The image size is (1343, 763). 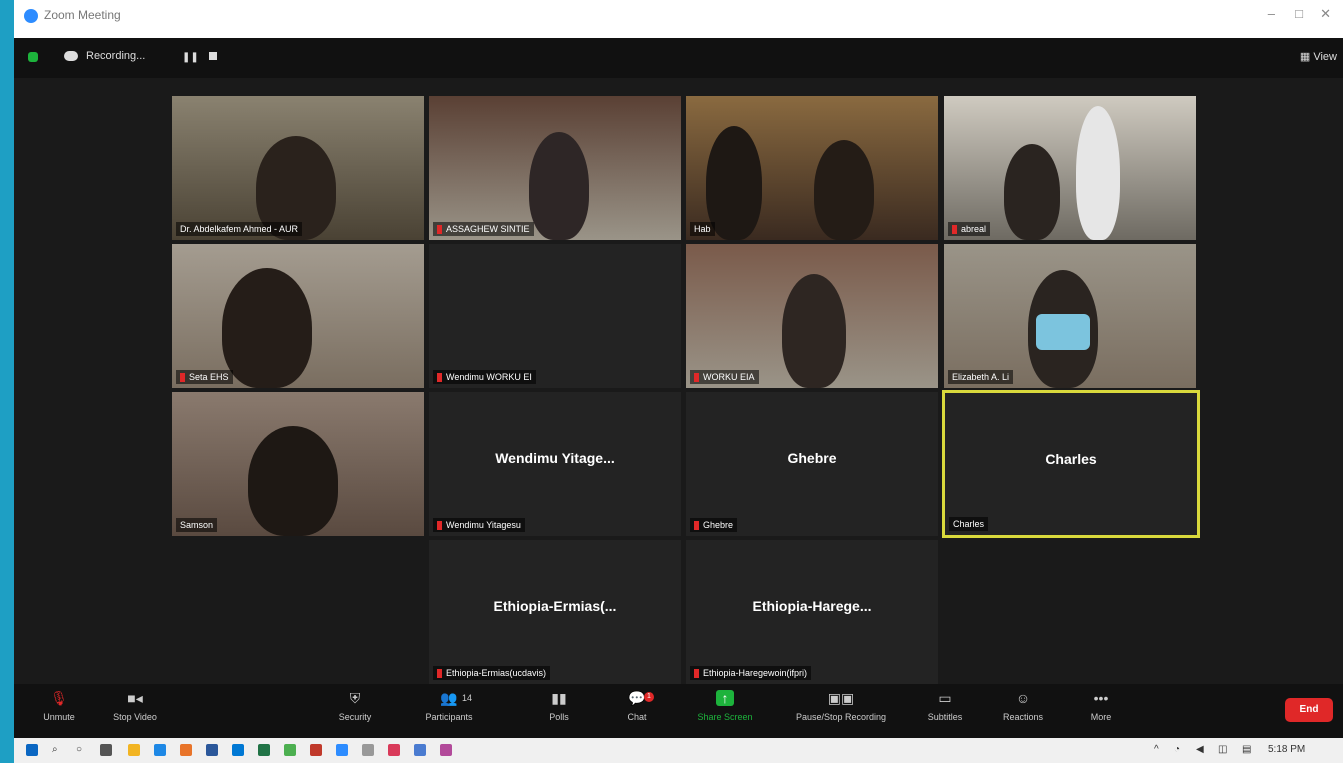 What do you see at coordinates (1023, 706) in the screenshot?
I see `reactions-button: ☺ Reactions` at bounding box center [1023, 706].